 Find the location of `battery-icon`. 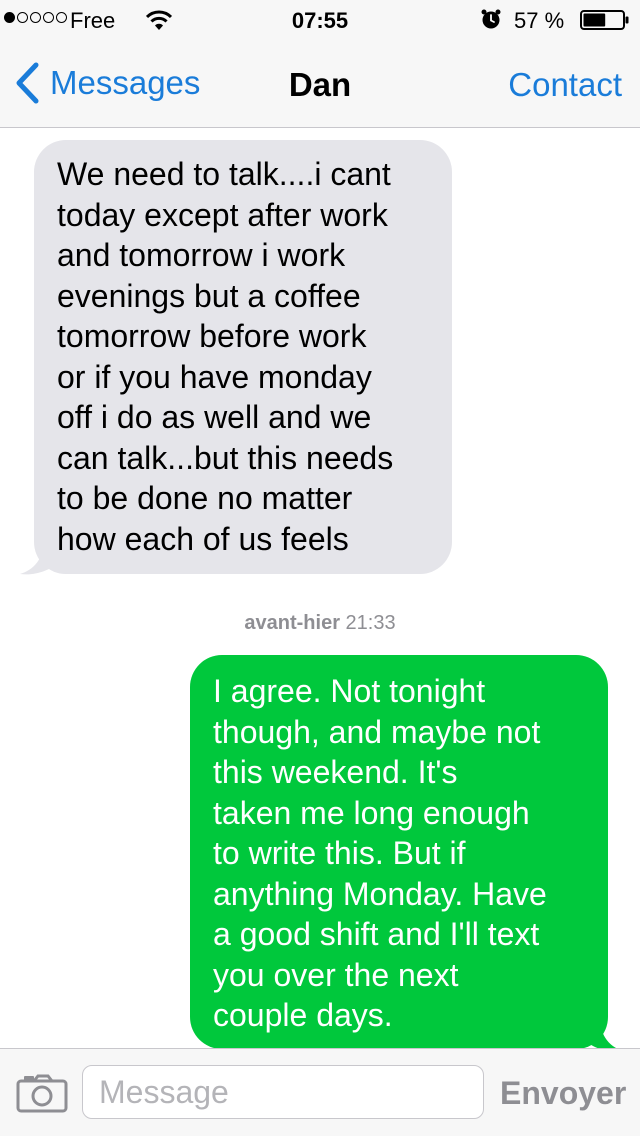

battery-icon is located at coordinates (604, 20).